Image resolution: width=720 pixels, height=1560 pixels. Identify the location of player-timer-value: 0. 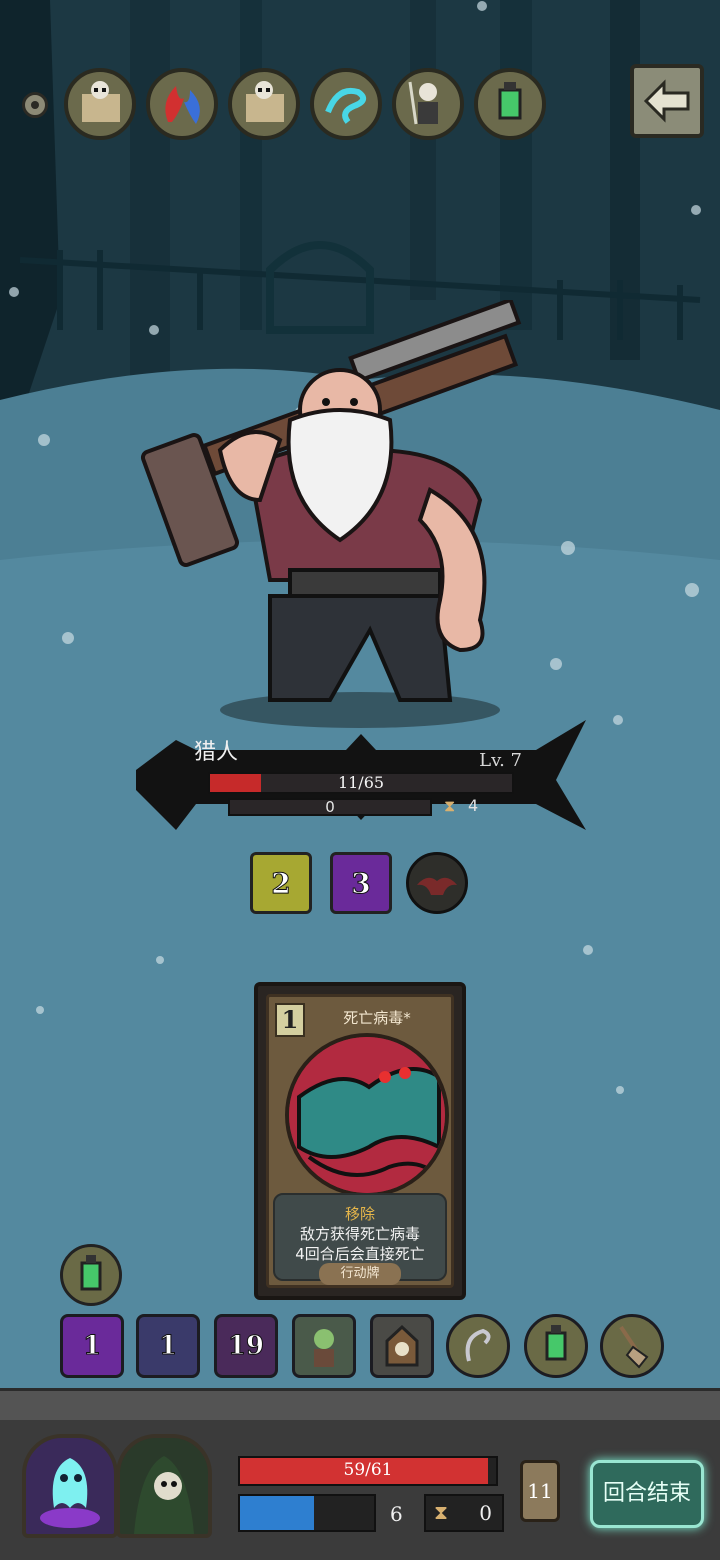
(485, 1513).